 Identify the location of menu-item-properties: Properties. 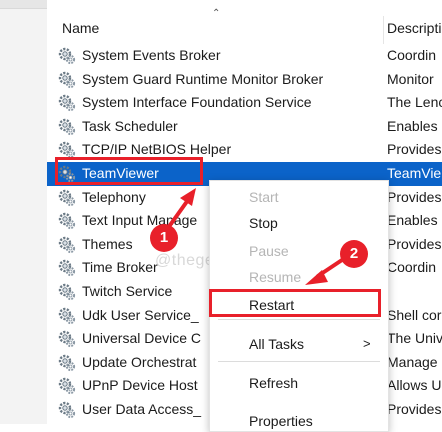
(281, 421).